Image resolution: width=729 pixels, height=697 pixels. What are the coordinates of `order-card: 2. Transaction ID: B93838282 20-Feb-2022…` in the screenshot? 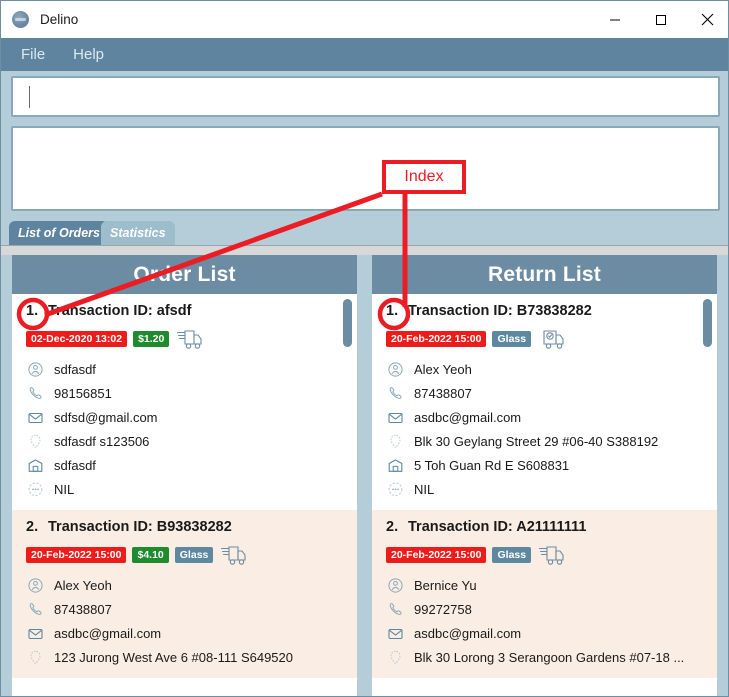 It's located at (184, 594).